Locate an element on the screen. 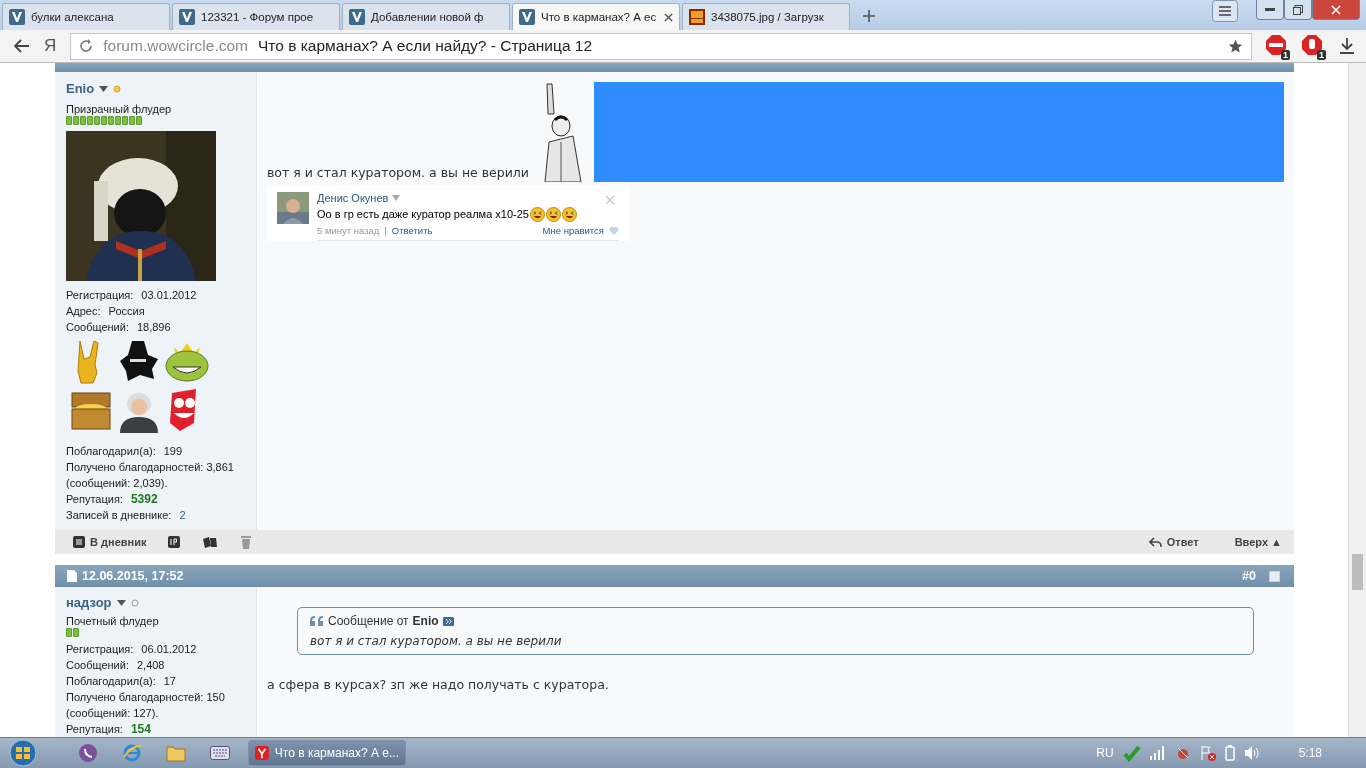 The height and width of the screenshot is (768, 1366). post-message: а сфера в курсах? зп же надо получать с куратора. is located at coordinates (438, 684).